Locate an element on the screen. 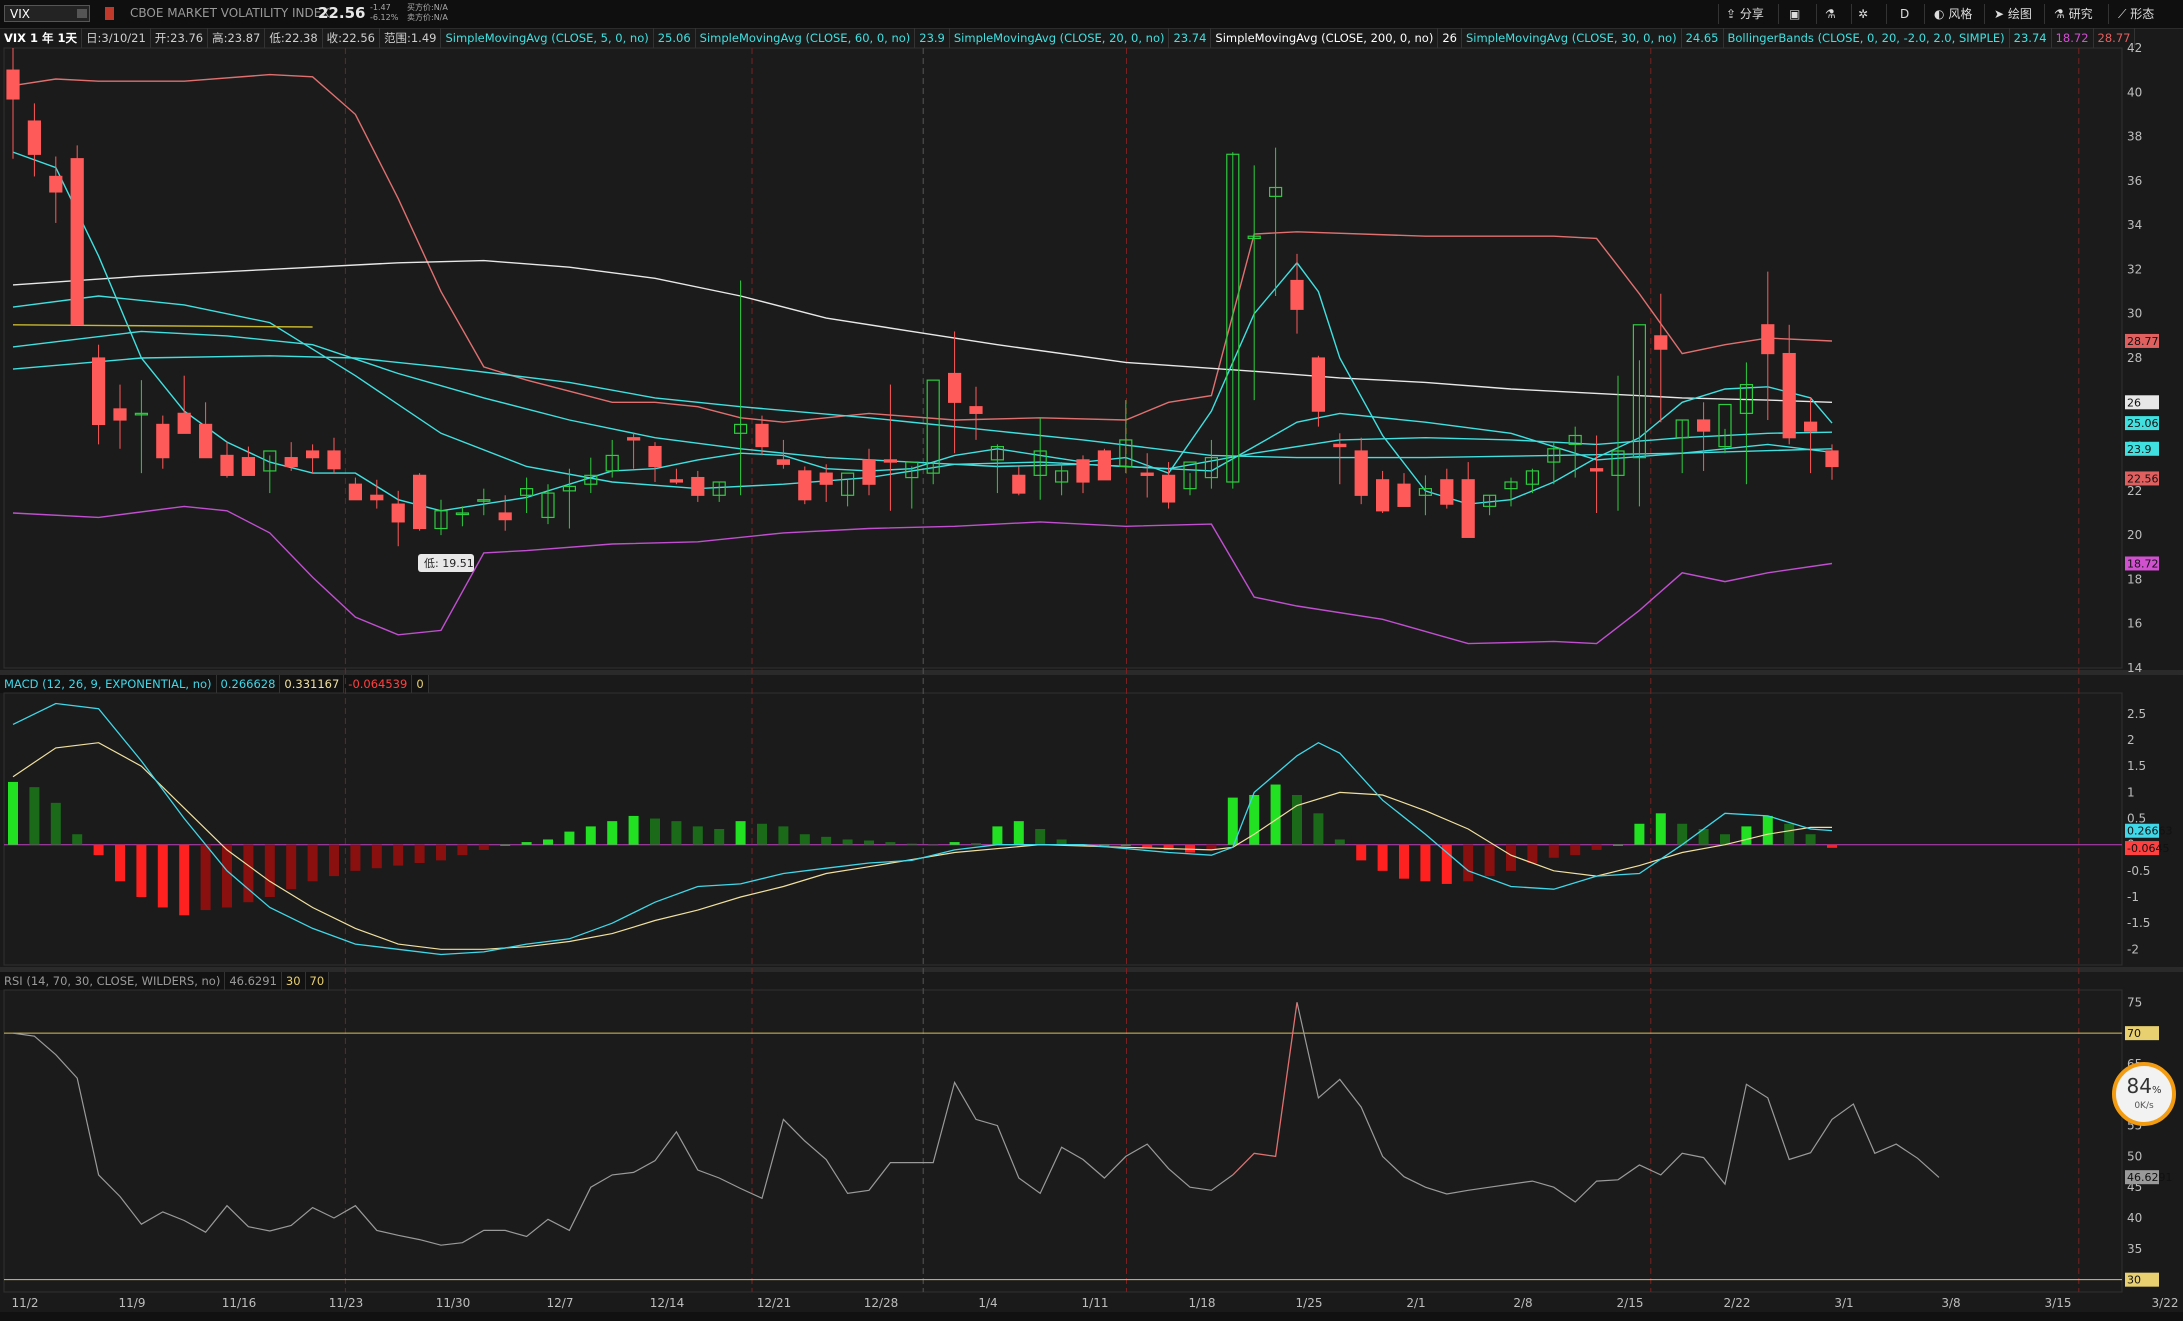 The width and height of the screenshot is (2183, 1321). study-sma30-value: 24.65 is located at coordinates (1703, 38).